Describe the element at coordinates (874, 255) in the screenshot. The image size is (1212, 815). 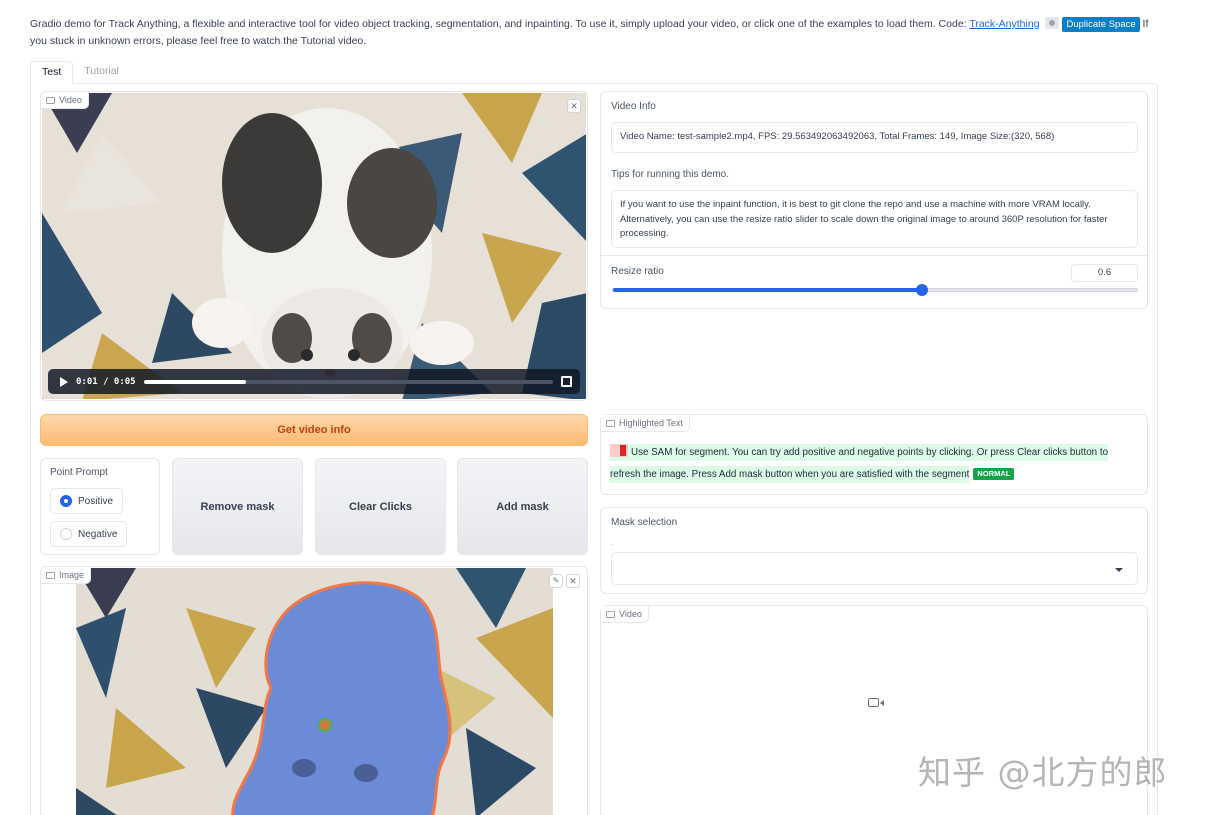
I see `divider` at that location.